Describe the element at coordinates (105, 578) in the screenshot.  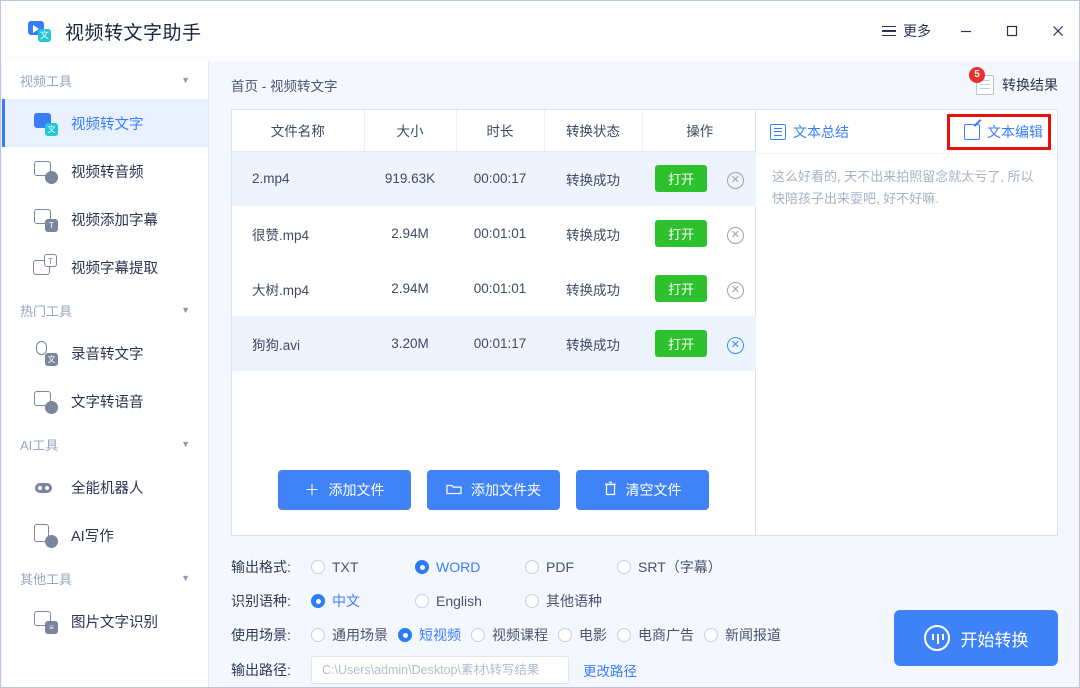
I see `sidebar-group-other-tools: 其他工具 ▼` at that location.